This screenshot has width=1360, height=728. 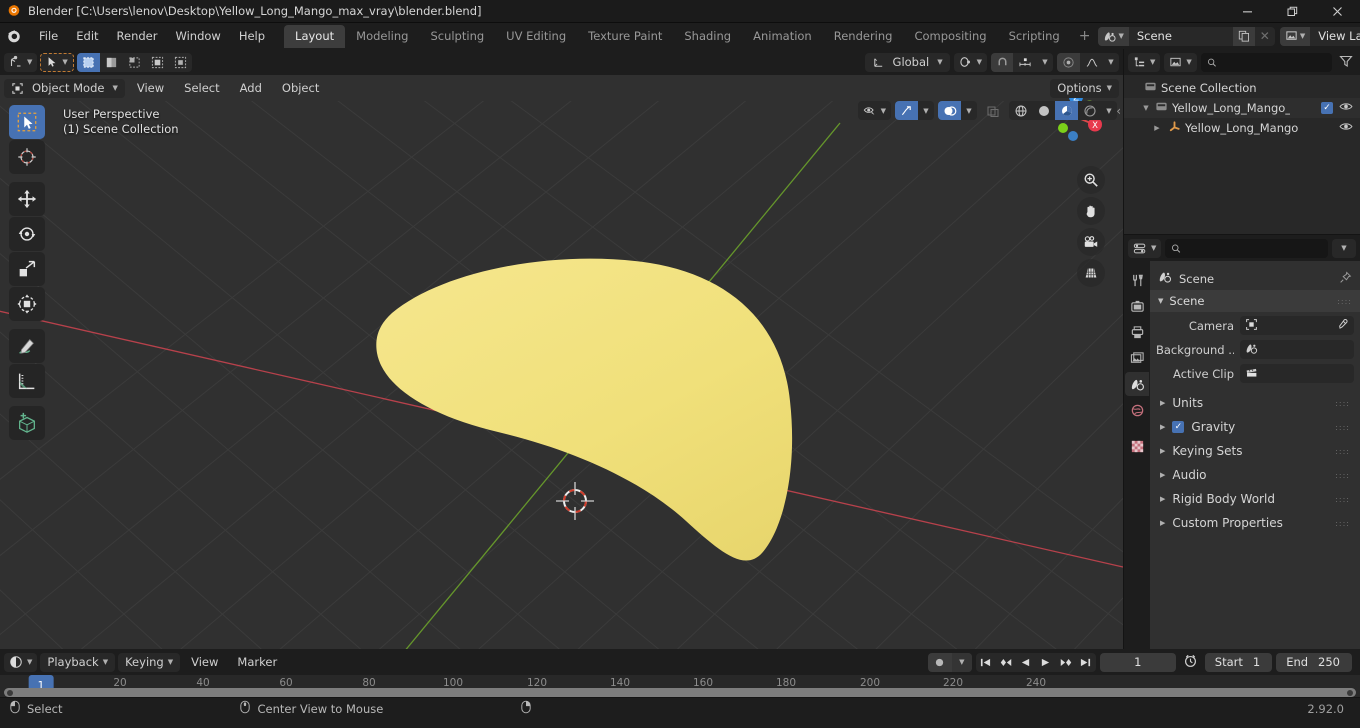 I want to click on auto-keying-chevron-icon: ▼, so click(x=961, y=662).